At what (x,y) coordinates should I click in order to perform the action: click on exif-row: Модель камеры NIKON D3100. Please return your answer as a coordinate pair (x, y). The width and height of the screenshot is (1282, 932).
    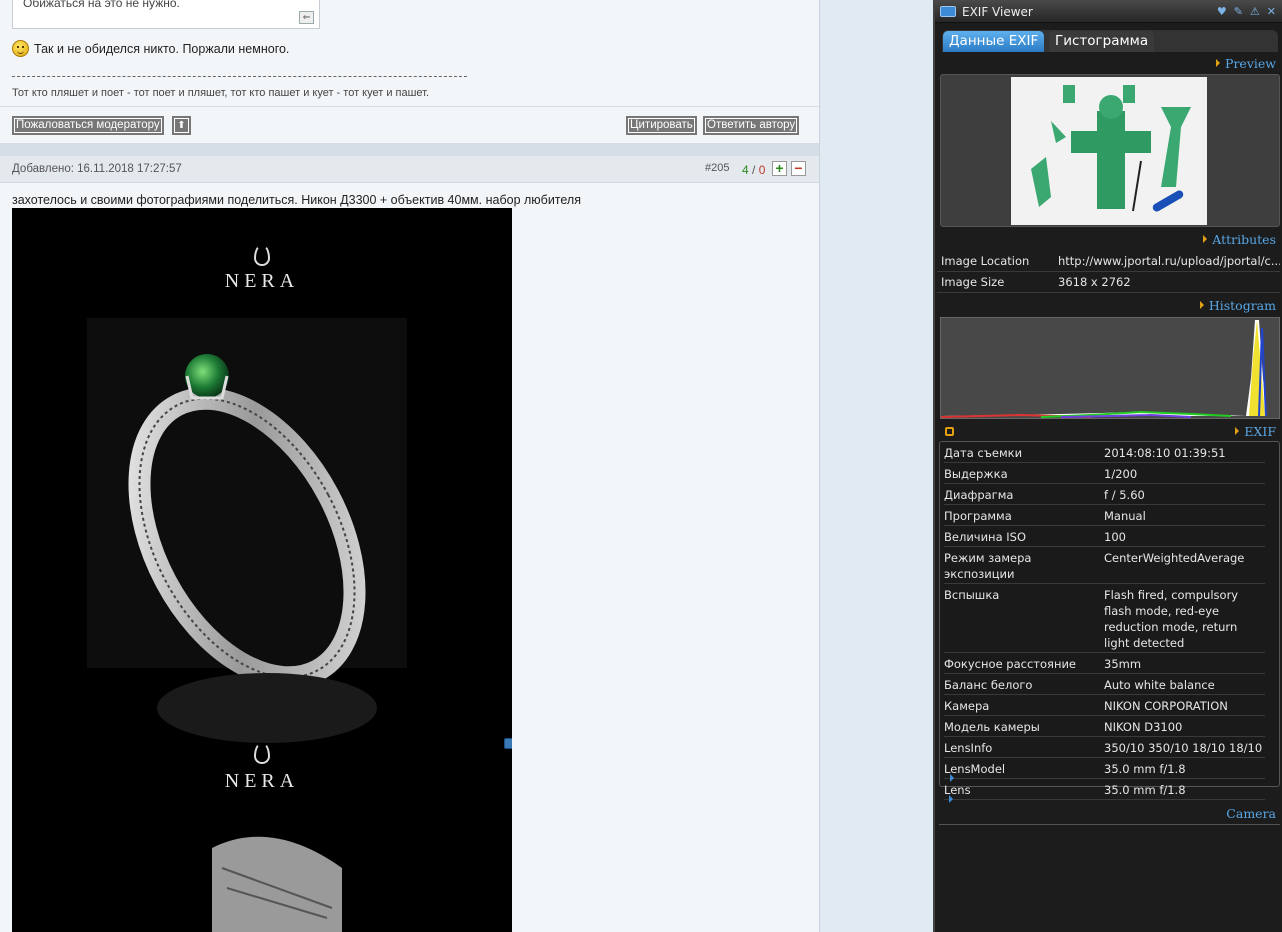
    Looking at the image, I should click on (1104, 726).